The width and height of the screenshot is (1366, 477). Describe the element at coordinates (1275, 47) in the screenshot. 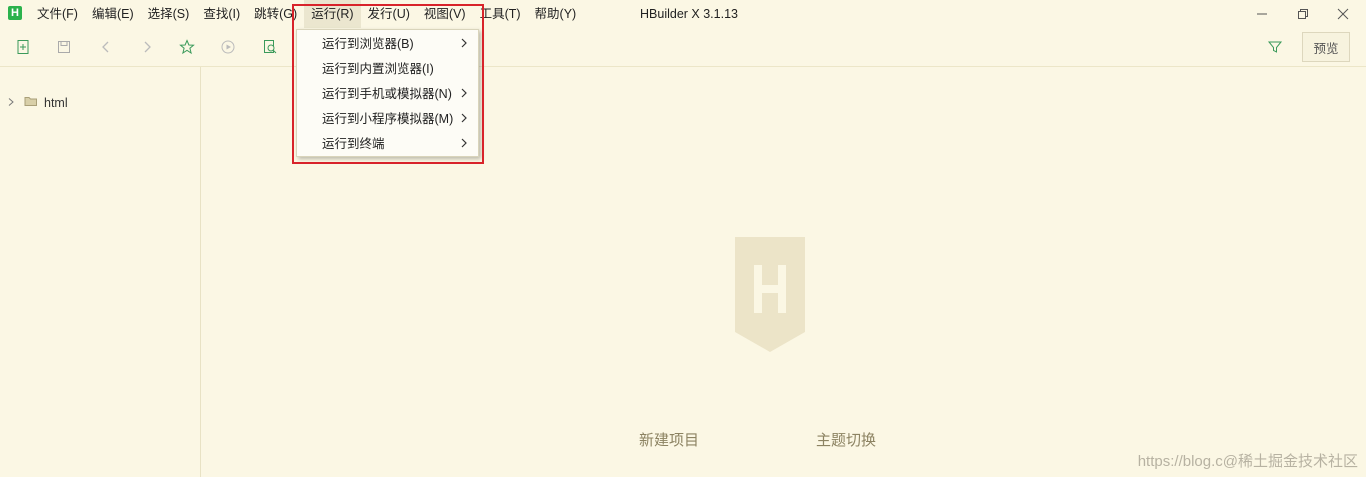

I see `filter-icon` at that location.